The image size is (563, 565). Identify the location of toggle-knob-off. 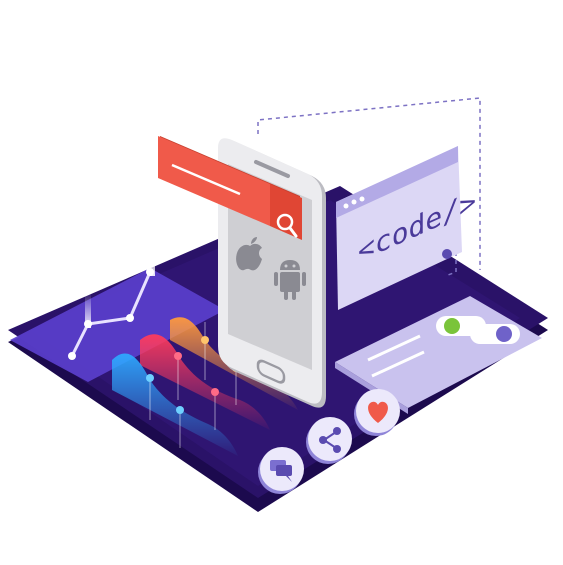
(504, 334).